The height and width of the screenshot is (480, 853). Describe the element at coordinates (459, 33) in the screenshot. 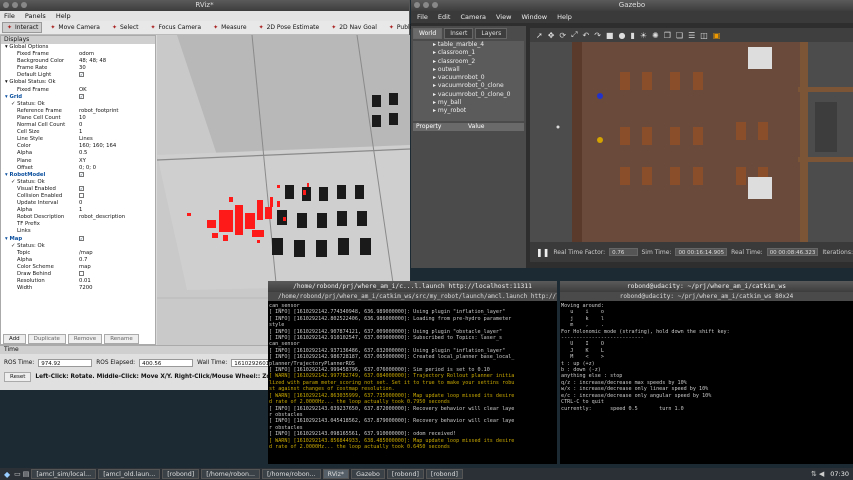

I see `tab-insert: Insert` at that location.